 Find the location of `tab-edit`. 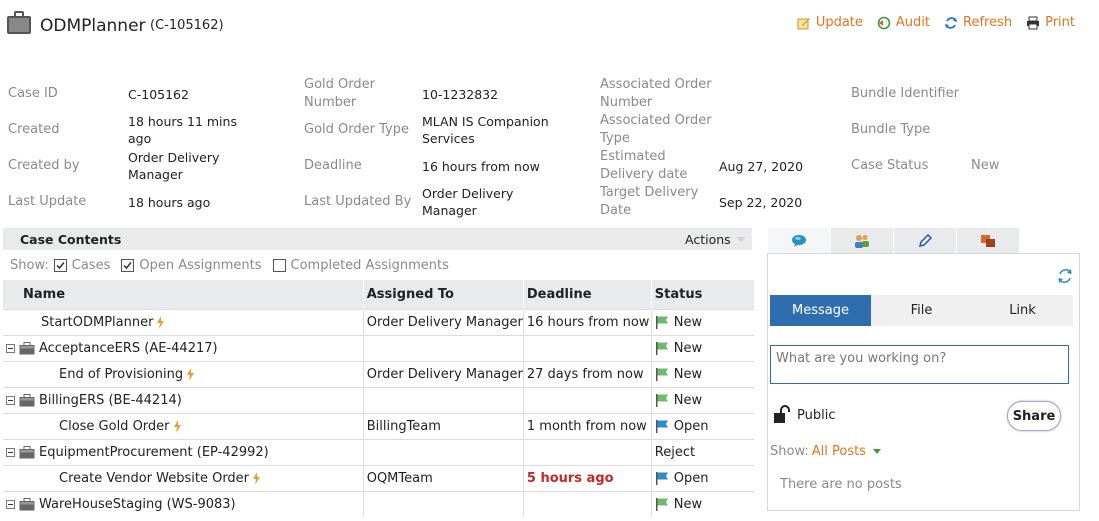

tab-edit is located at coordinates (925, 240).